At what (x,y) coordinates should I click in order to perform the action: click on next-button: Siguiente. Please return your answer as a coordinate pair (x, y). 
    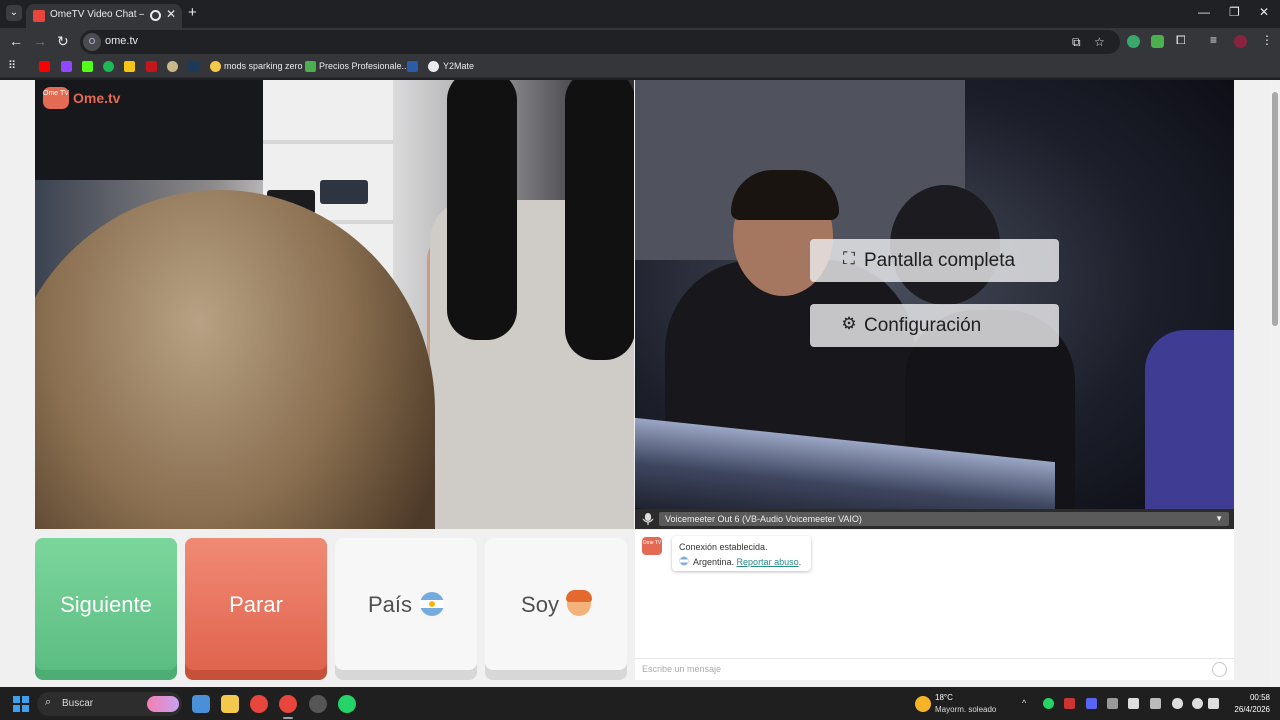
    Looking at the image, I should click on (106, 609).